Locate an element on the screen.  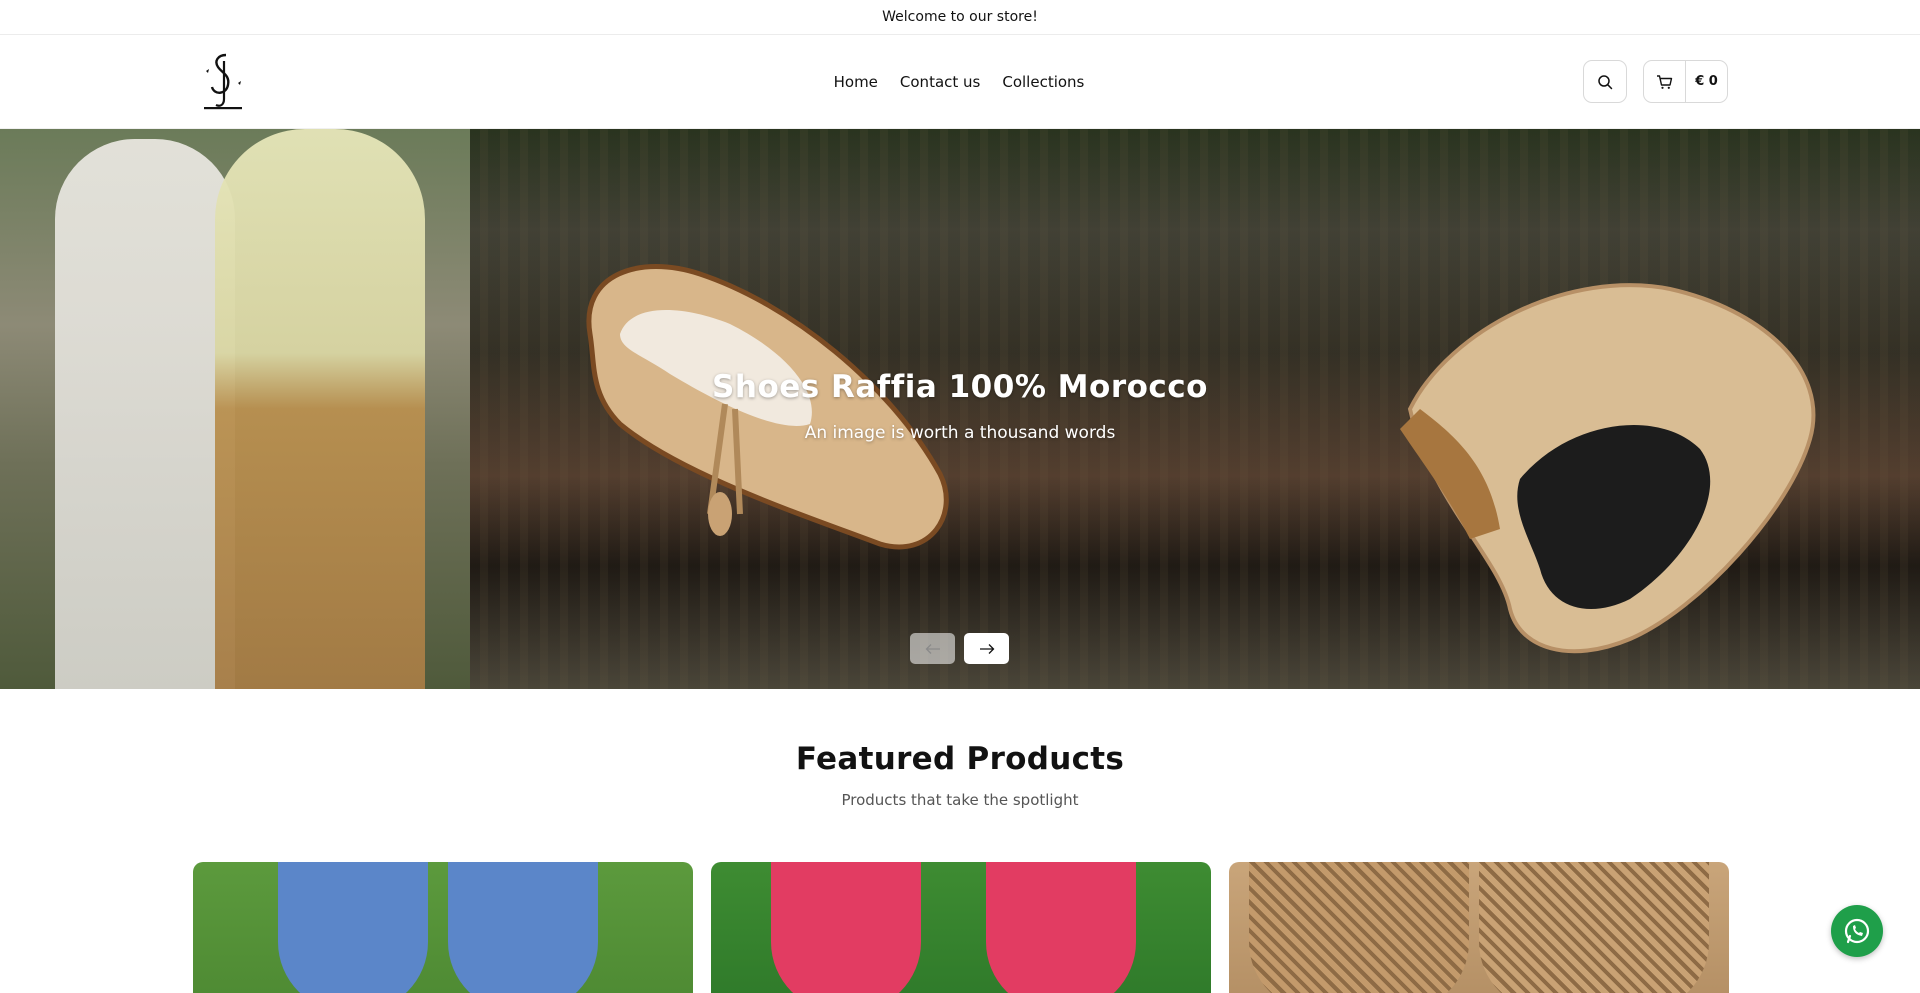
hero-title: Shoes Raffia 100% Morocco is located at coordinates (960, 387).